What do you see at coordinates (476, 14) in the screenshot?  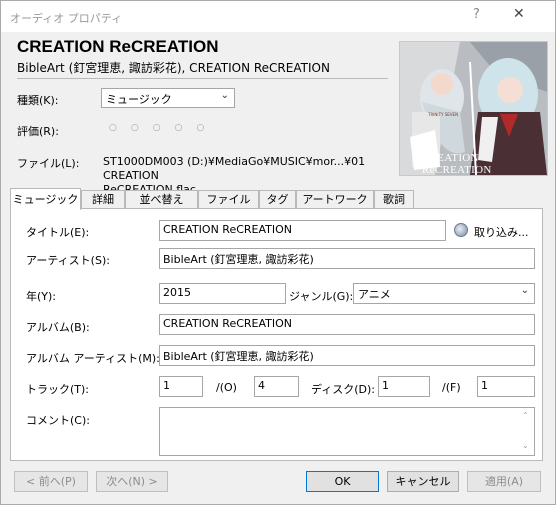 I see `help-button: ?` at bounding box center [476, 14].